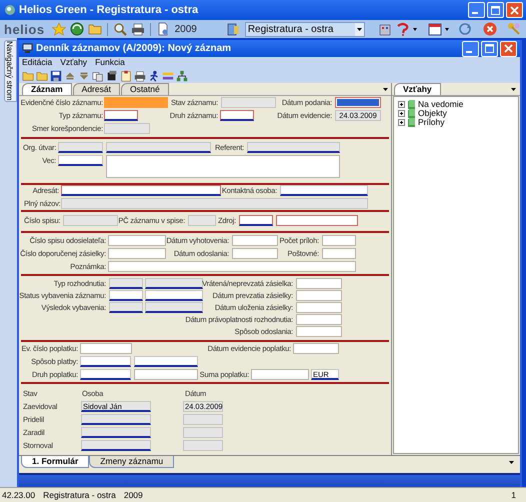  What do you see at coordinates (513, 495) in the screenshot?
I see `status-text: 1` at bounding box center [513, 495].